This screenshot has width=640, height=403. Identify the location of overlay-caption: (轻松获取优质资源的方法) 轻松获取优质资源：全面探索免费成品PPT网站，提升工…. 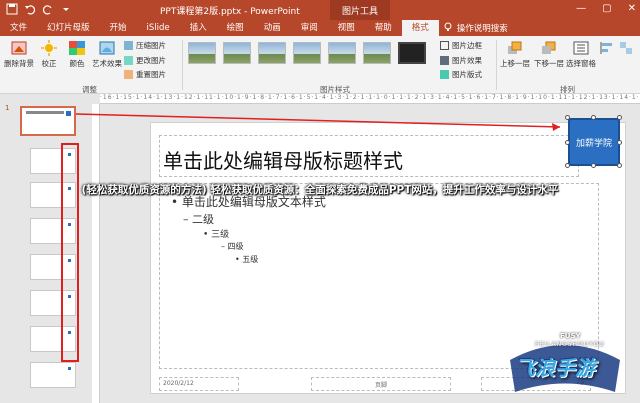
(320, 190).